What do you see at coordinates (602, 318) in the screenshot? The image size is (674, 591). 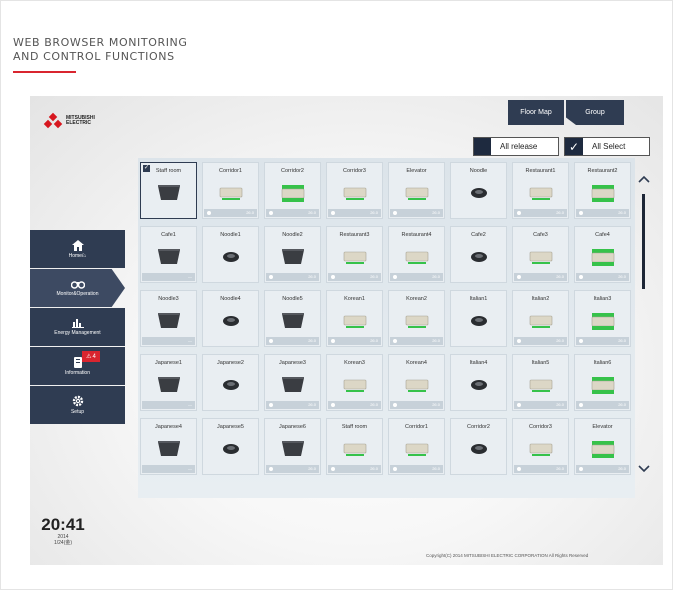 I see `unit-tile: Italian3 26.0` at bounding box center [602, 318].